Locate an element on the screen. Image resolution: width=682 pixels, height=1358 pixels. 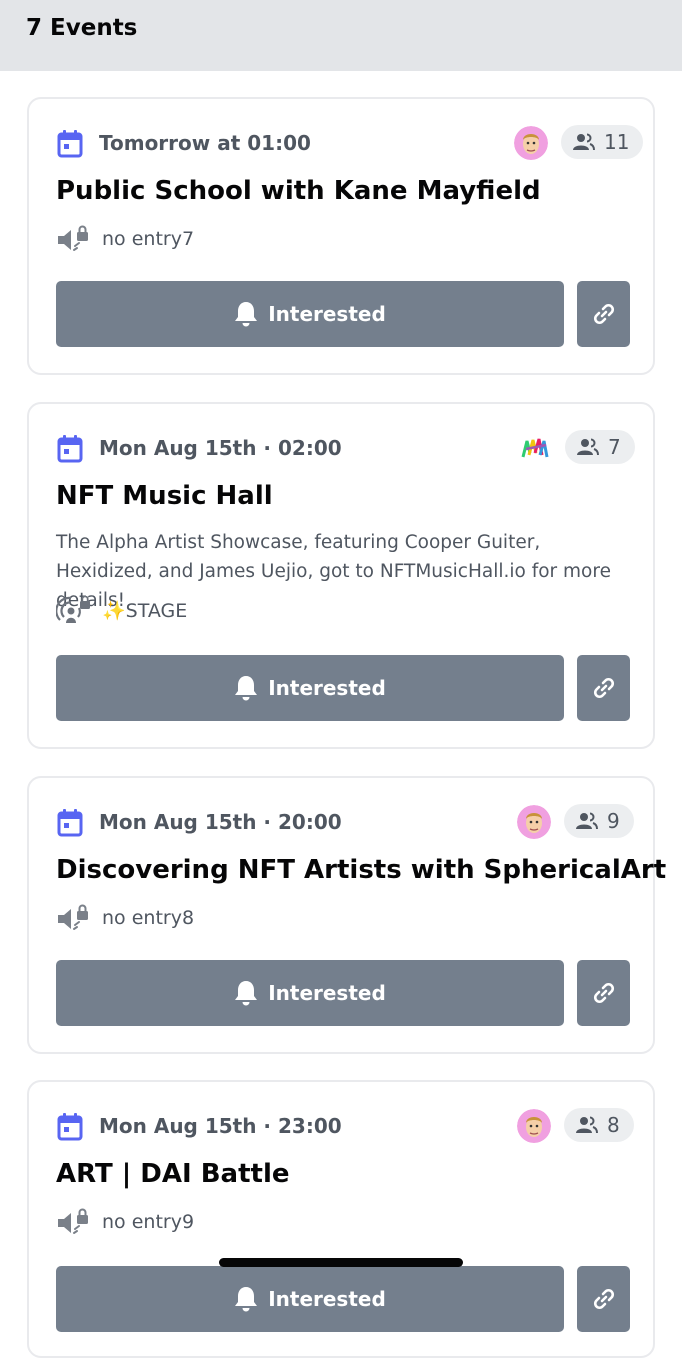
interested-count: 7 is located at coordinates (614, 447).